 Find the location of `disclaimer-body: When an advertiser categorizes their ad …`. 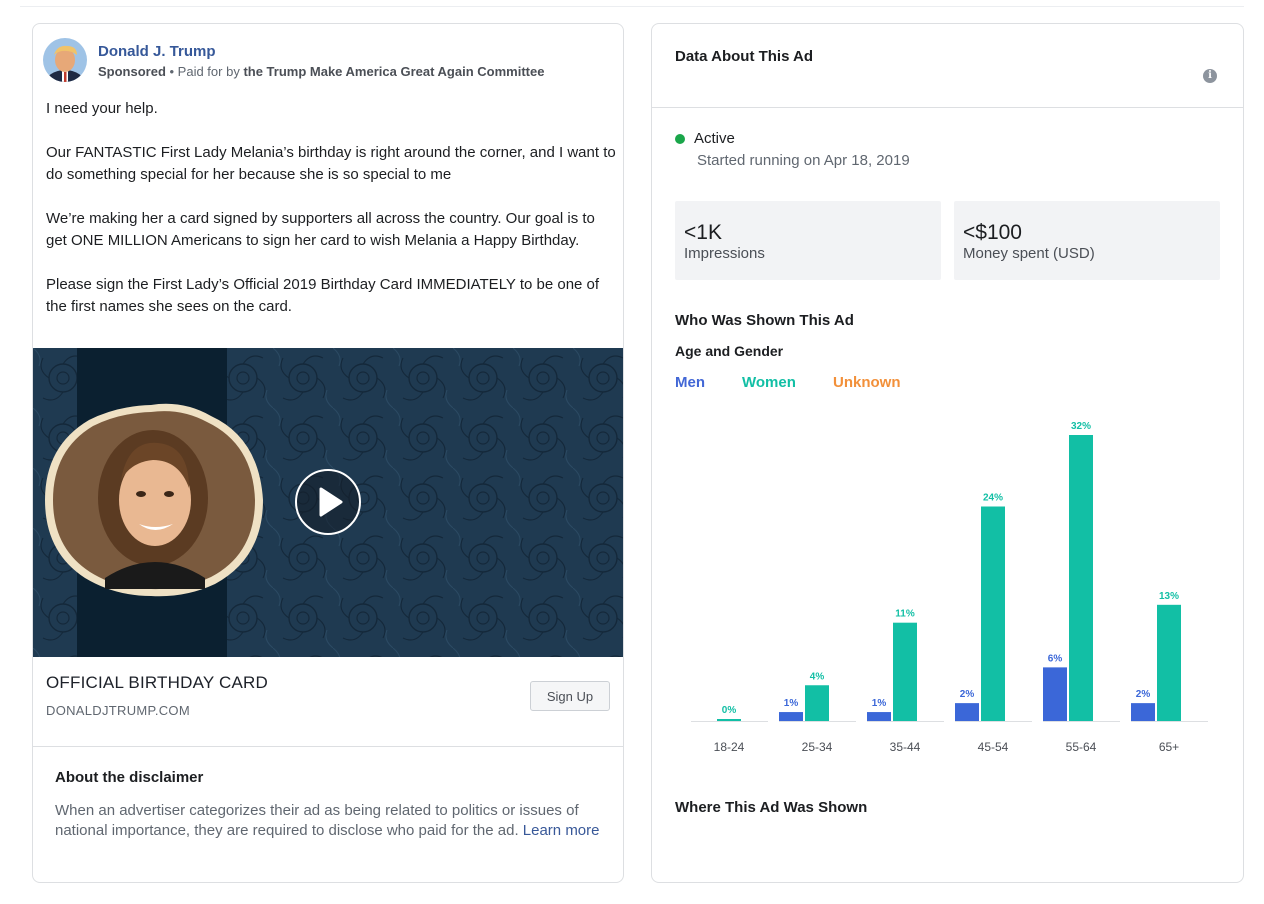

disclaimer-body: When an advertiser categorizes their ad … is located at coordinates (317, 820).